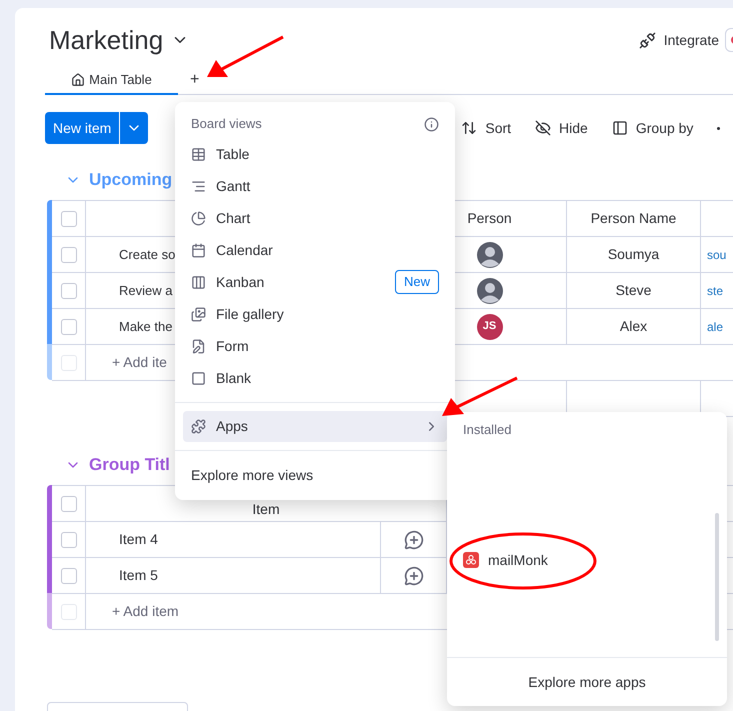  What do you see at coordinates (471, 560) in the screenshot?
I see `app-logo-icon` at bounding box center [471, 560].